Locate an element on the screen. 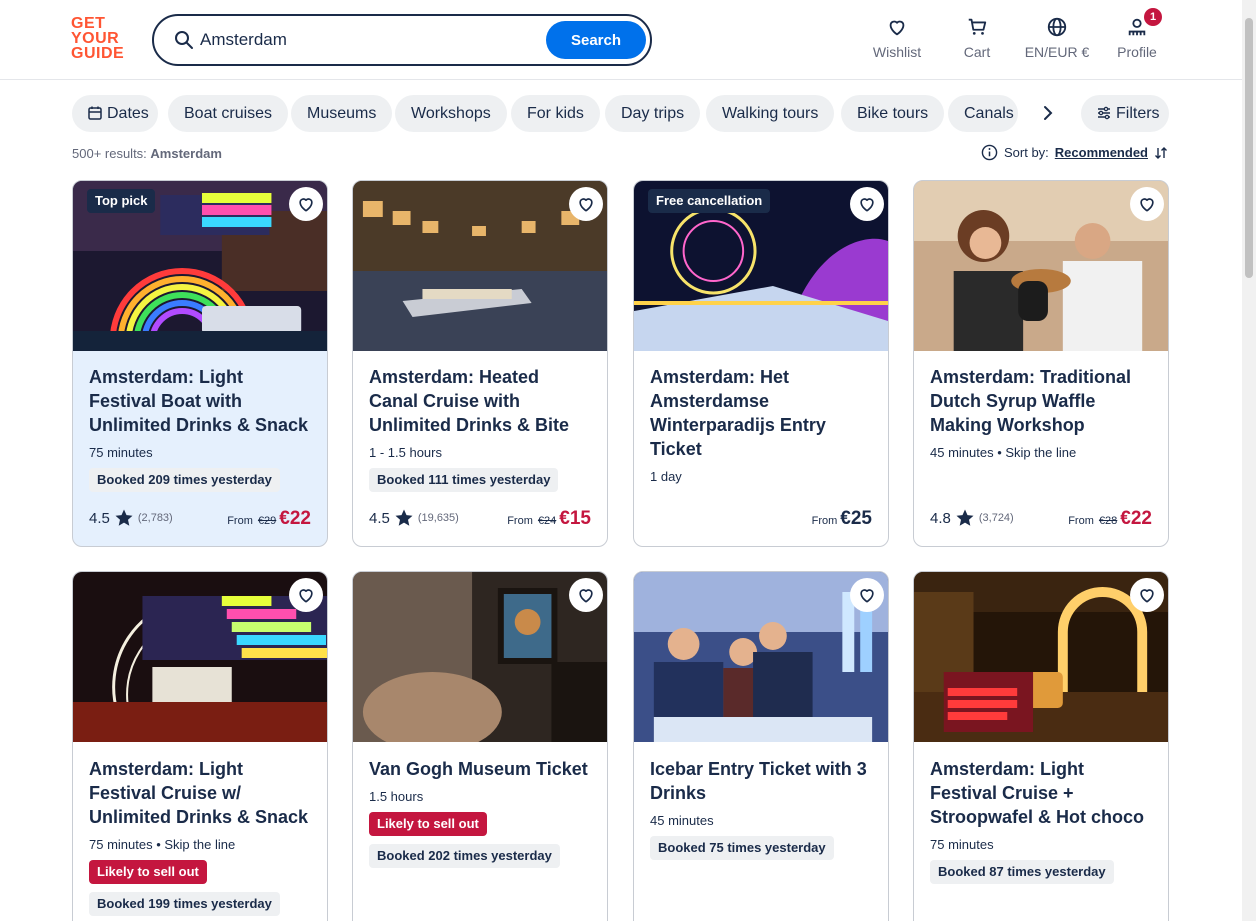 The image size is (1256, 921). page-scrollbar is located at coordinates (1249, 460).